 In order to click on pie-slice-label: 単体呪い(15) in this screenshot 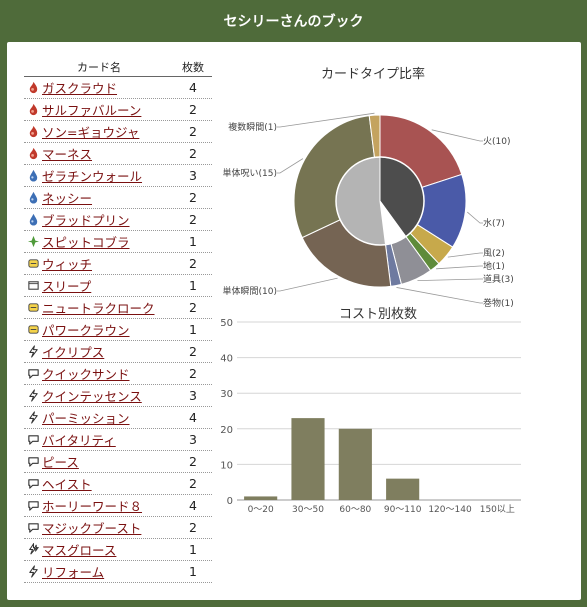, I will do `click(250, 173)`.